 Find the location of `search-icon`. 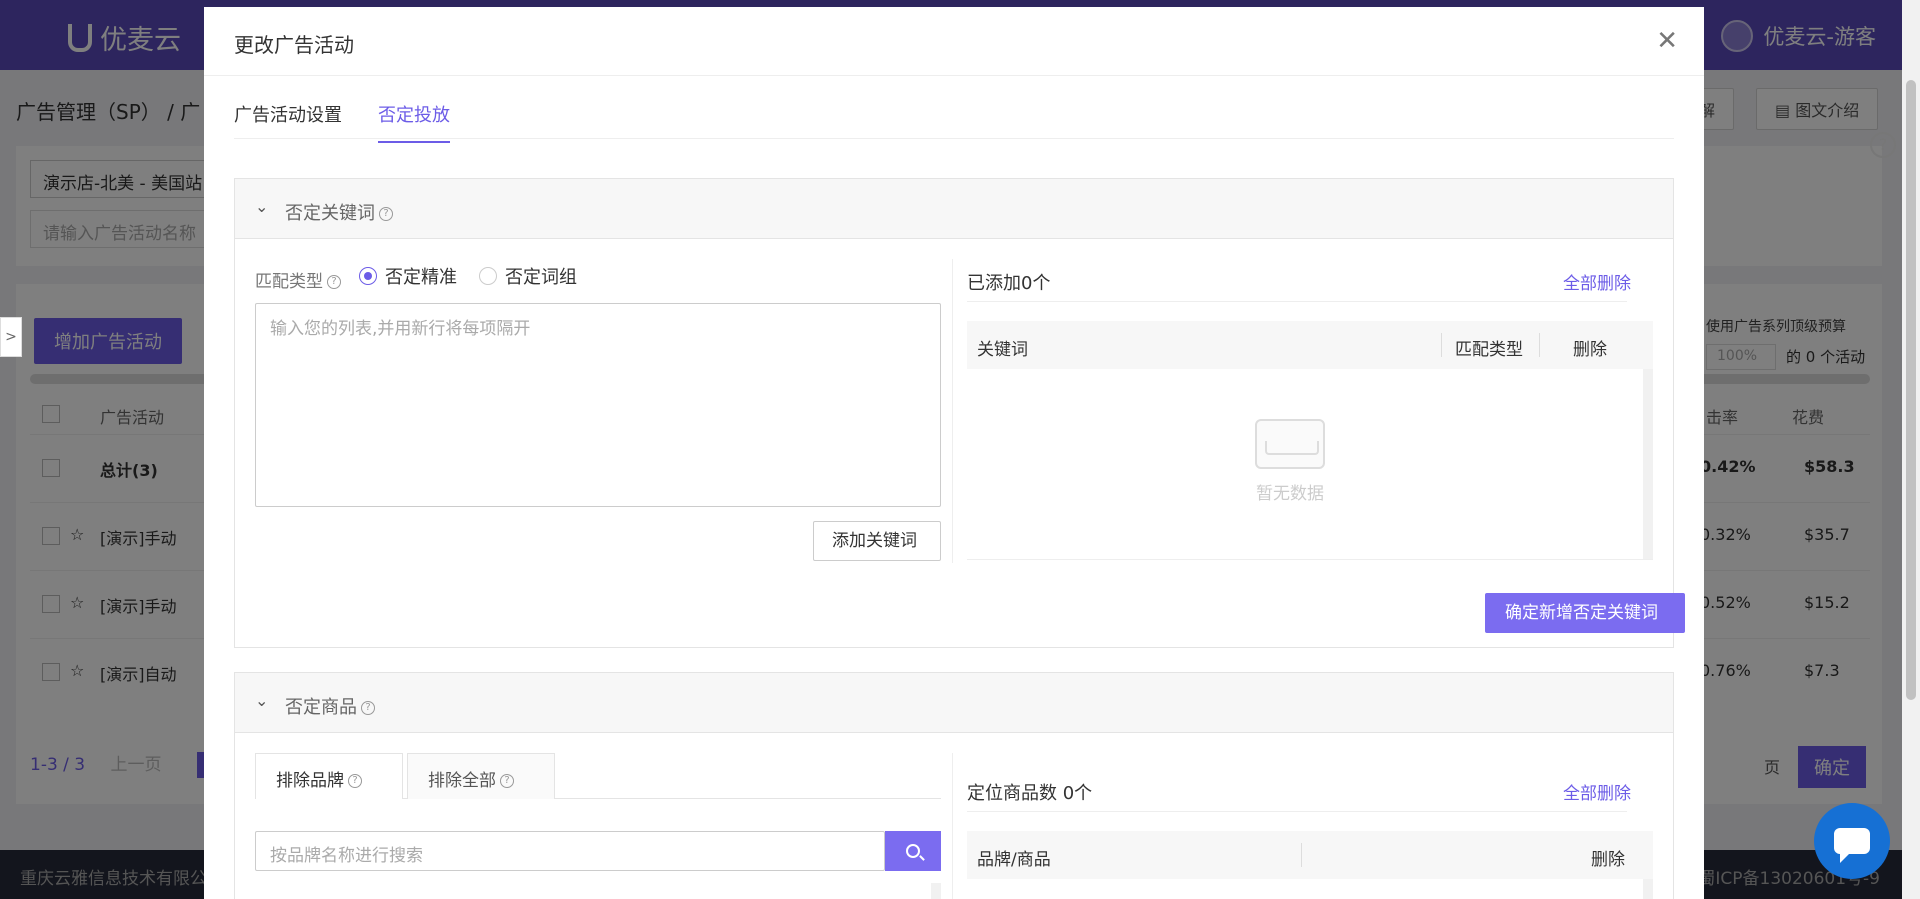

search-icon is located at coordinates (913, 851).